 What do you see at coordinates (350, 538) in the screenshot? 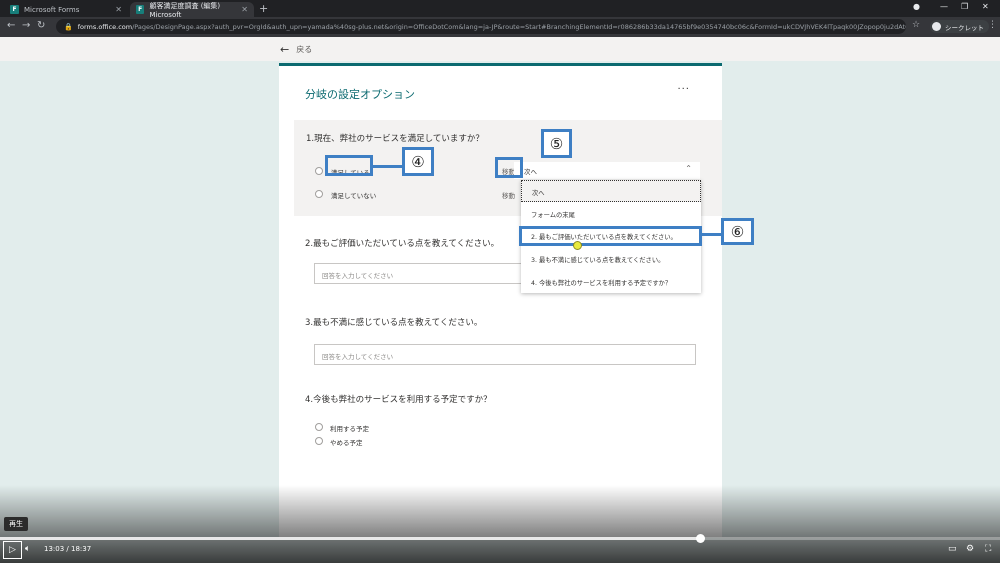
I see `progress-fill` at bounding box center [350, 538].